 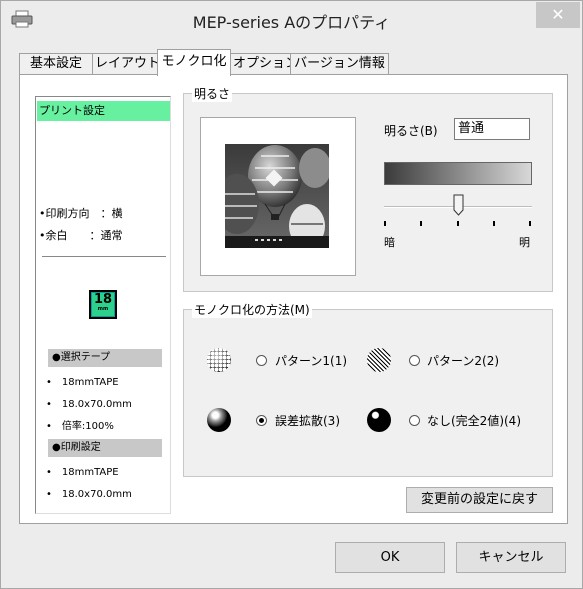 I want to click on print-settings-item: • 18.0x70.0mm, so click(x=89, y=494).